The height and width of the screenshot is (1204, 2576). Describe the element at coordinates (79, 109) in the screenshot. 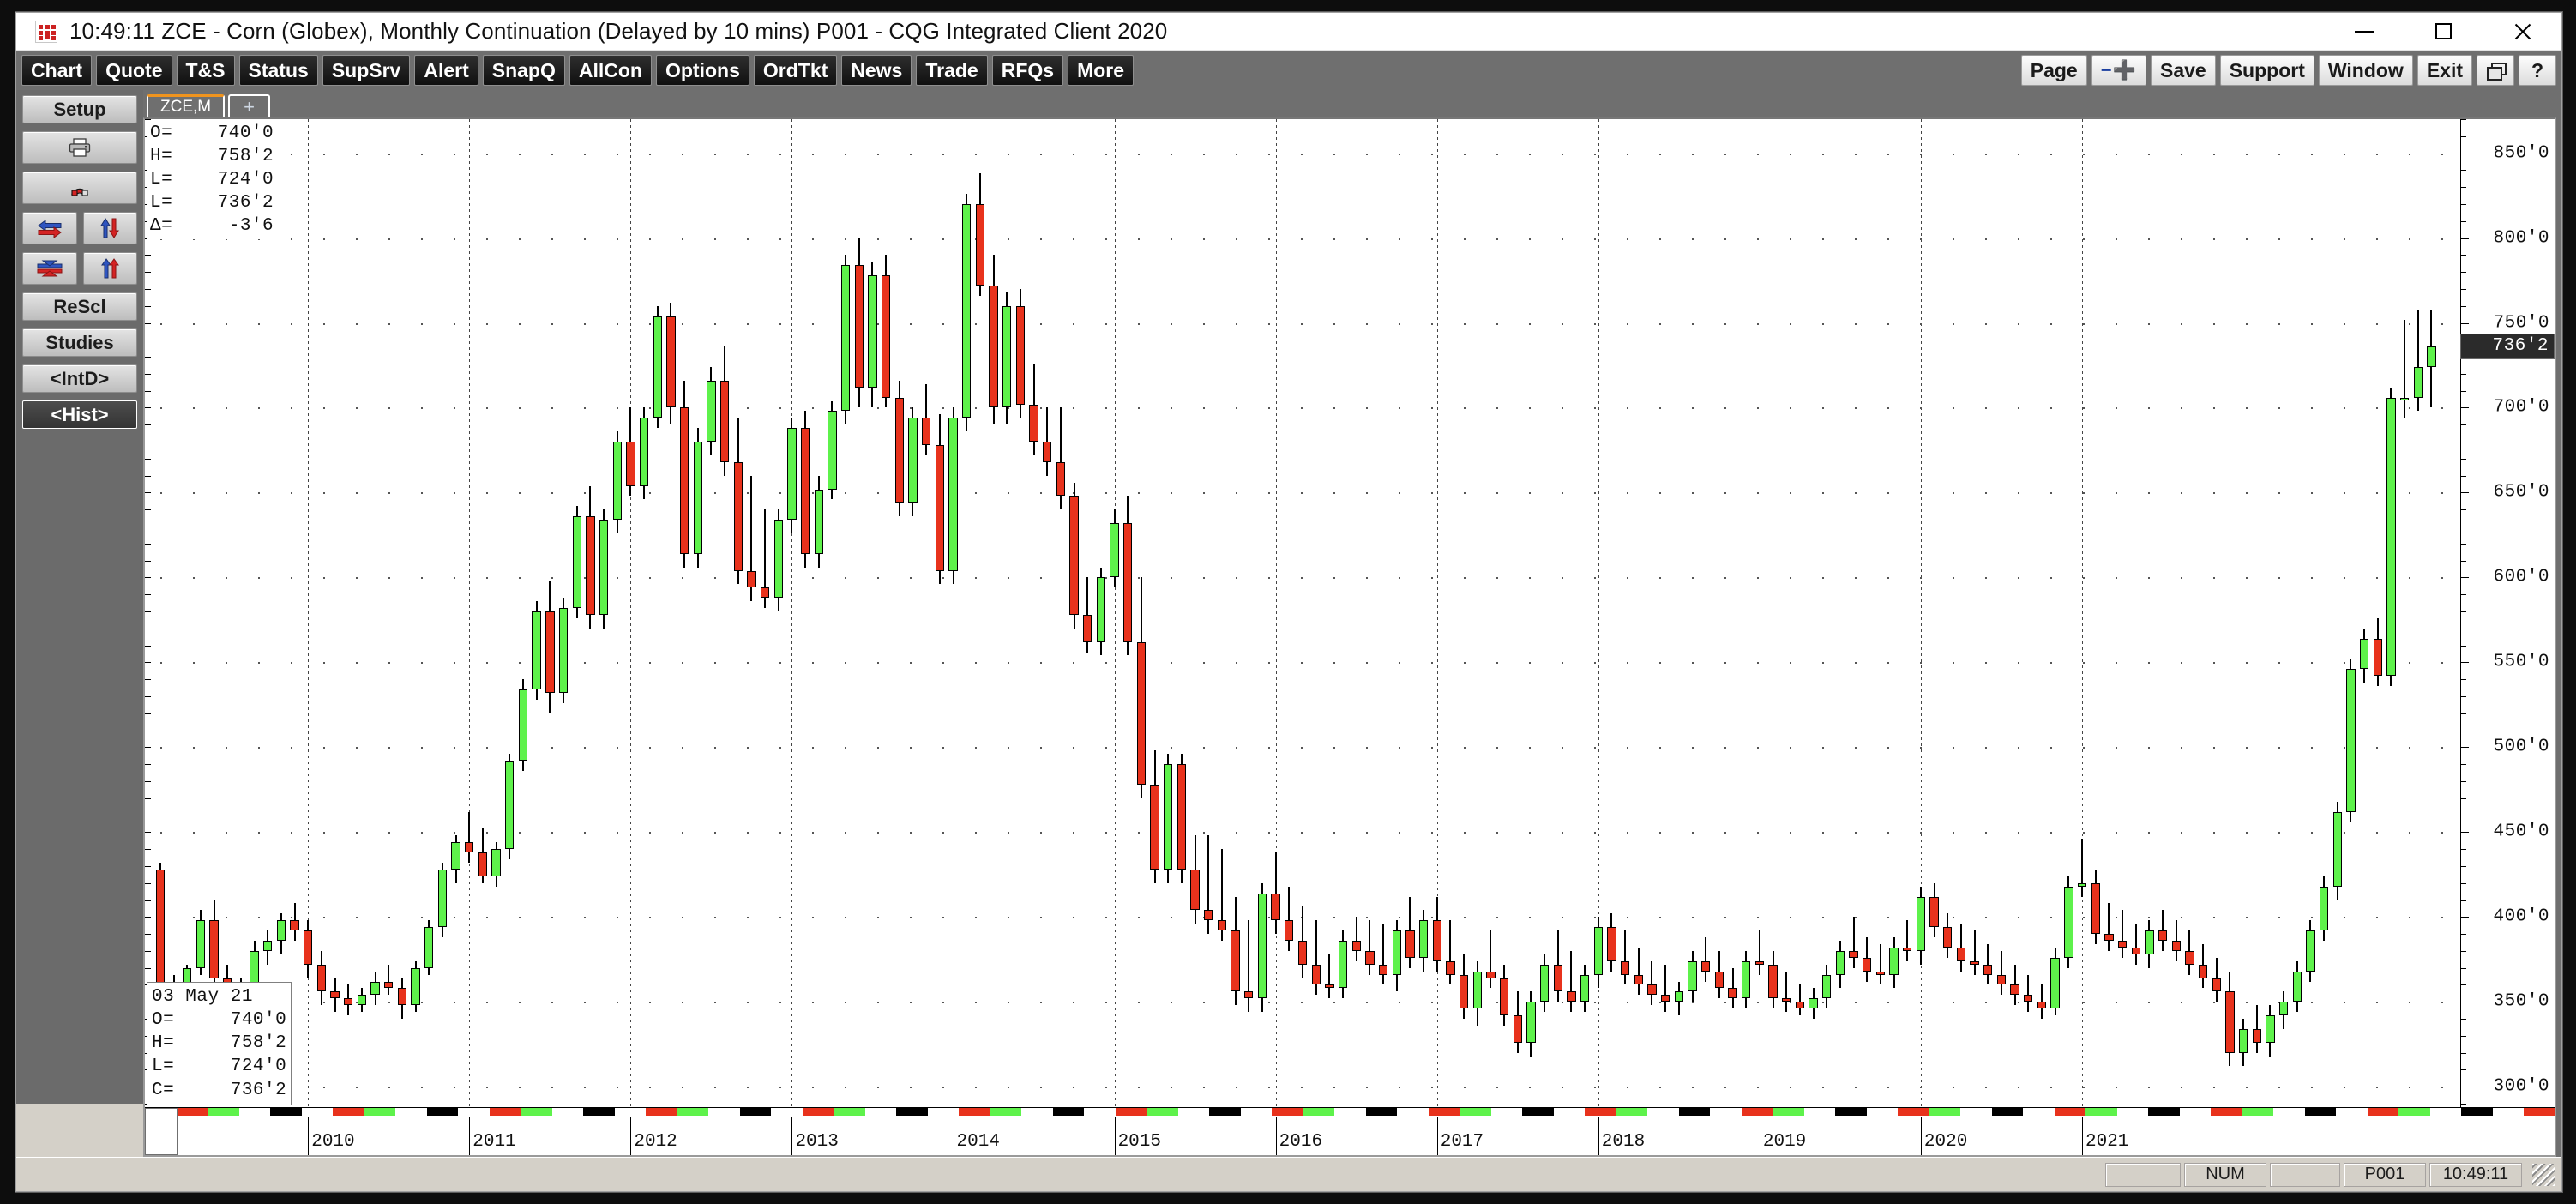

I see `sidebar-button-setup: Setup` at that location.